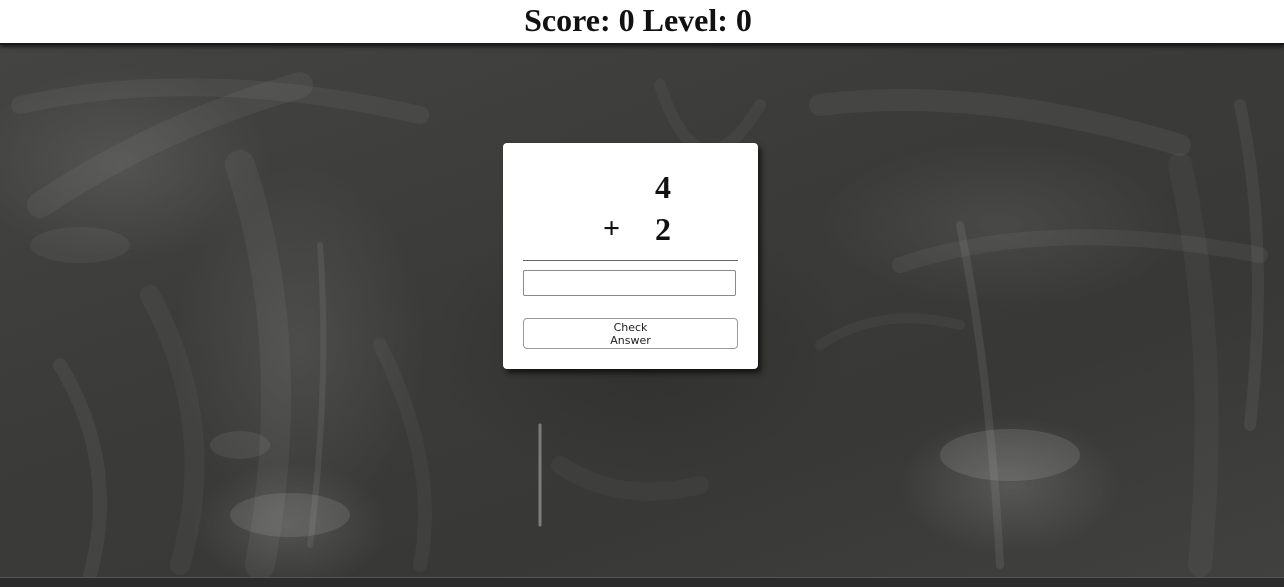 The width and height of the screenshot is (1284, 587). Describe the element at coordinates (630, 260) in the screenshot. I see `sum-divider-line` at that location.